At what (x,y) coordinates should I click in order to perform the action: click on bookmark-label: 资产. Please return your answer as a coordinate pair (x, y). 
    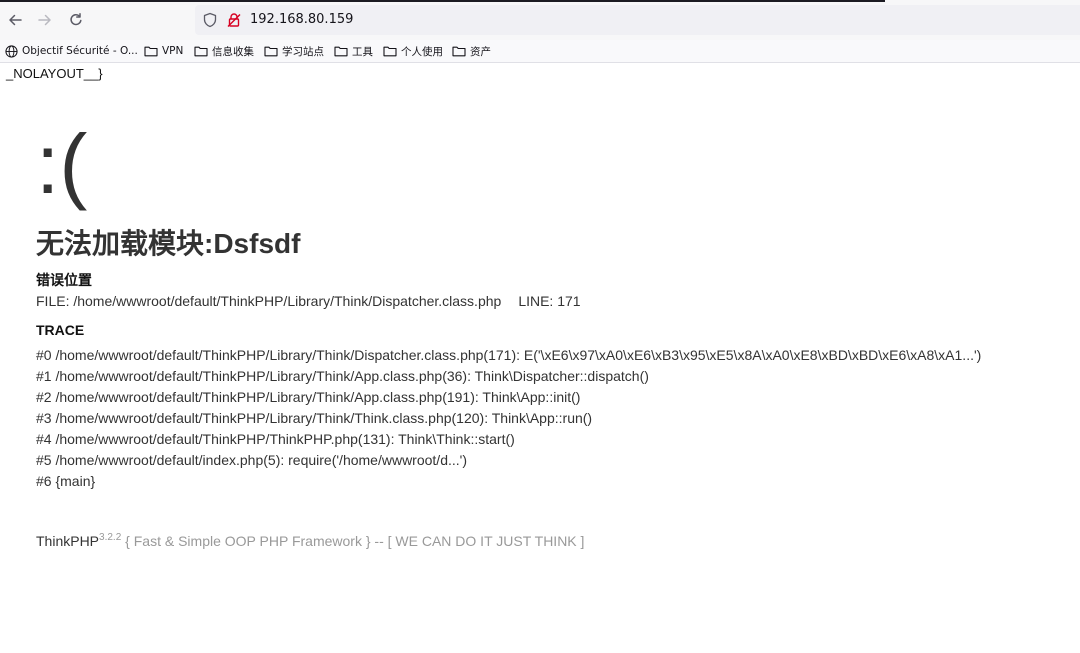
    Looking at the image, I should click on (480, 51).